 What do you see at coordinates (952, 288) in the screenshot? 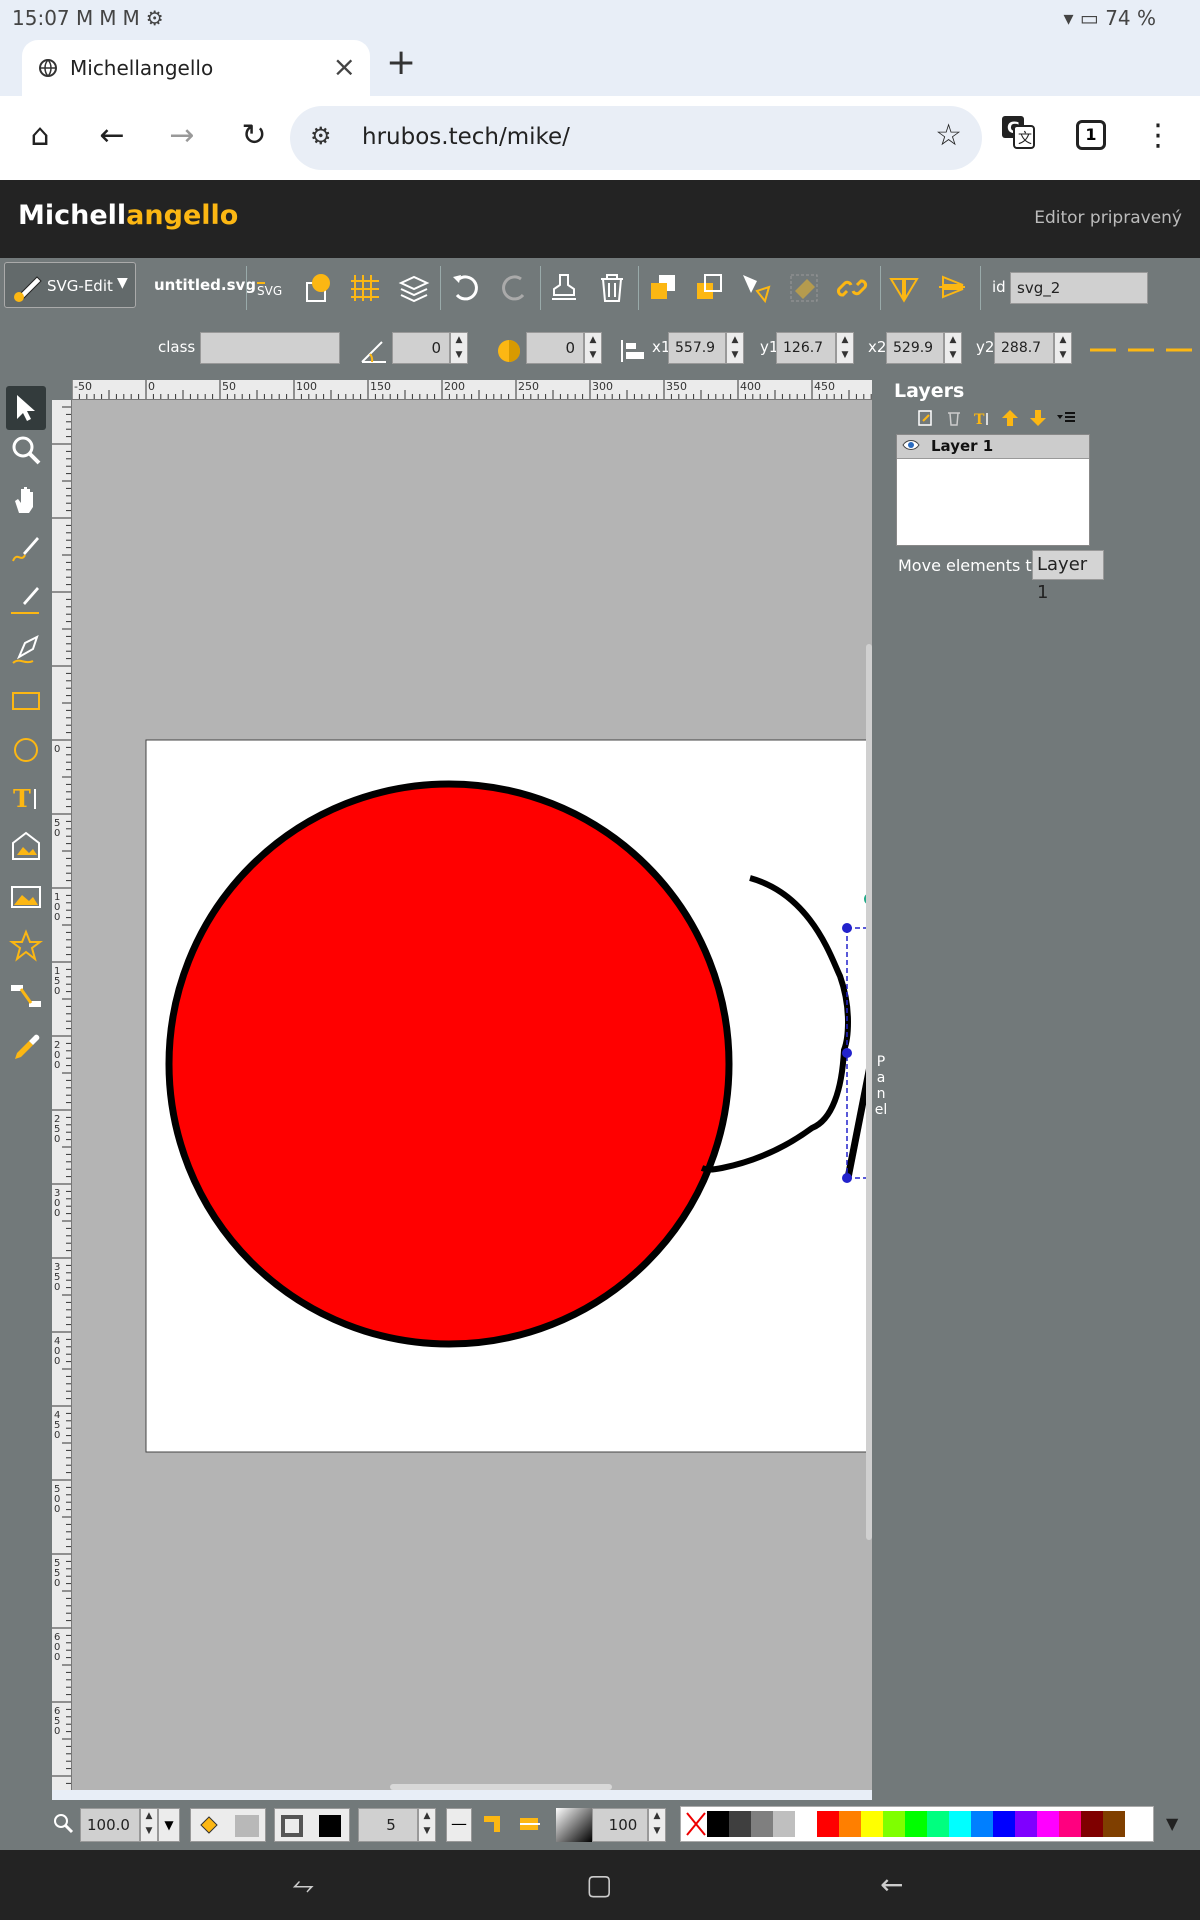
I see `flip-horizontal-icon` at bounding box center [952, 288].